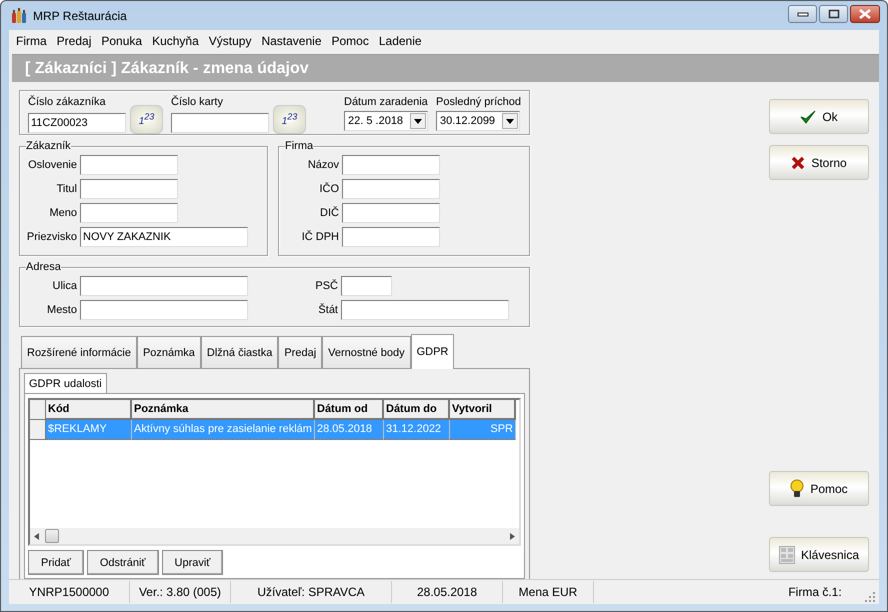  Describe the element at coordinates (64, 286) in the screenshot. I see `field-label: Ulica` at that location.